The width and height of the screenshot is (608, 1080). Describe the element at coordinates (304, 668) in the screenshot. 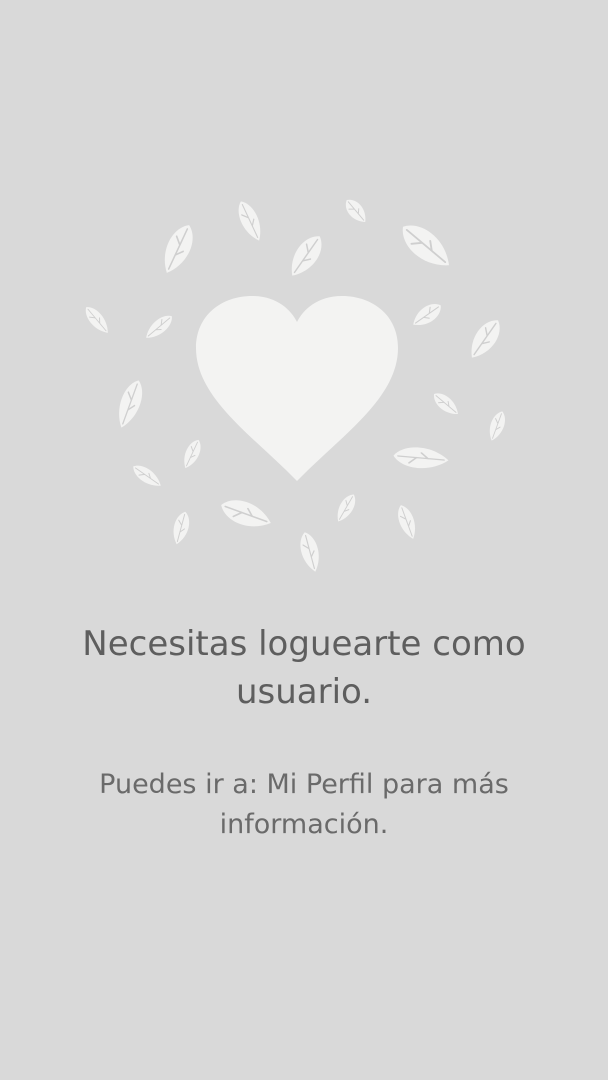

I see `login-required-title: Necesitas loguearte como usuario.` at that location.